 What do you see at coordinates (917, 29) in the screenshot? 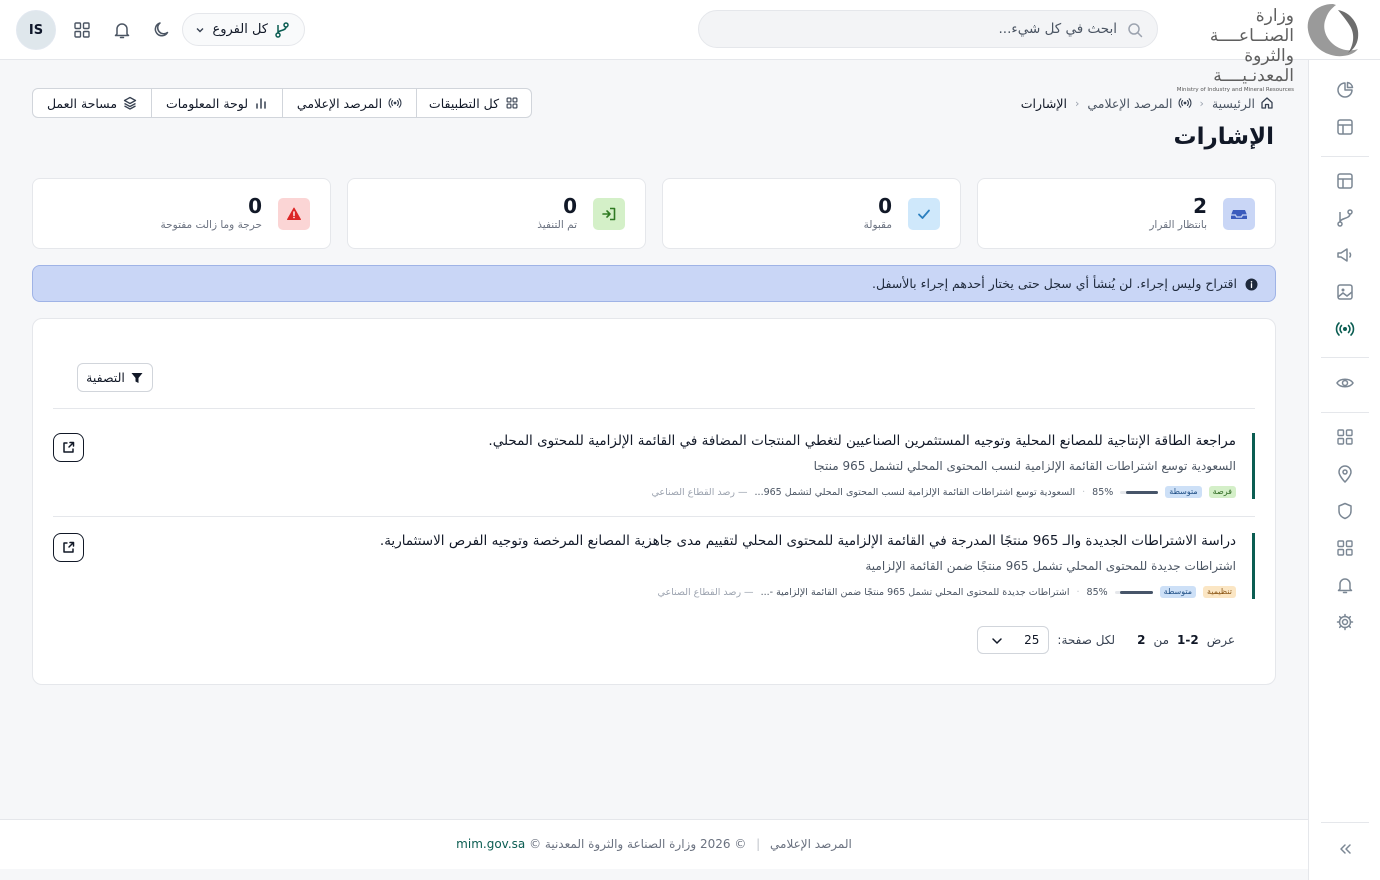
I see `search-input` at bounding box center [917, 29].